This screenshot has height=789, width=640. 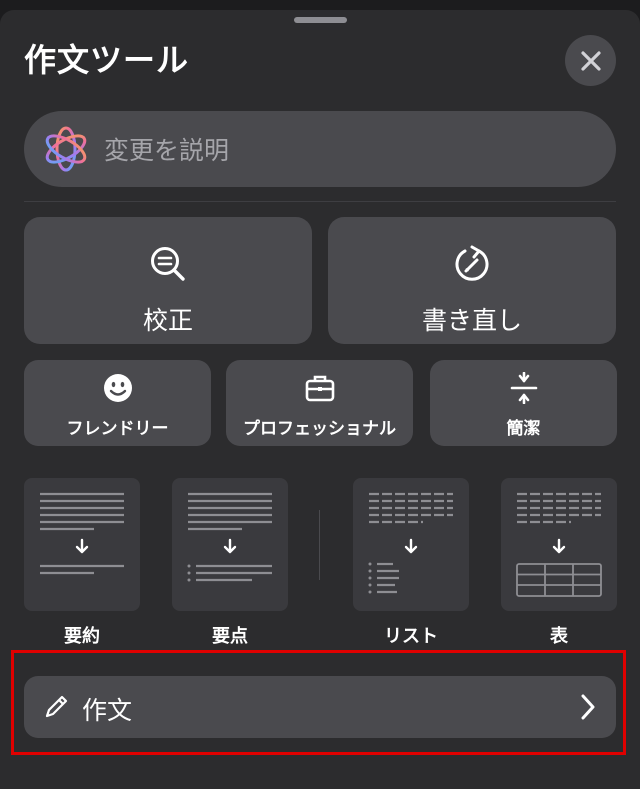 I want to click on transforms-separator, so click(x=319, y=545).